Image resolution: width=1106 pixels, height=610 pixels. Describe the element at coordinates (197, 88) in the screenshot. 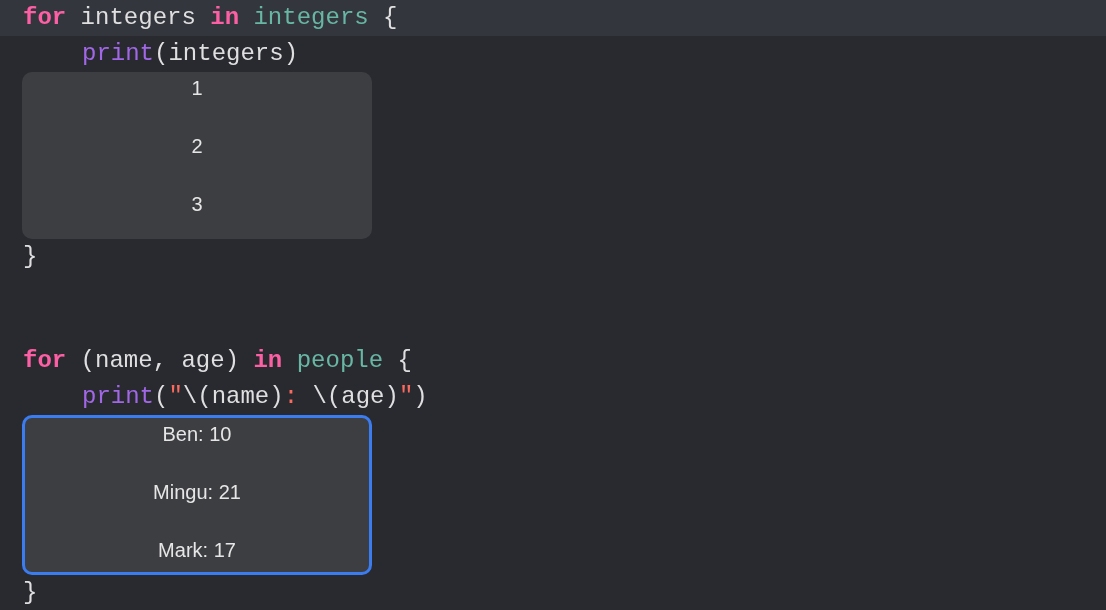

I see `result-value: 1` at that location.